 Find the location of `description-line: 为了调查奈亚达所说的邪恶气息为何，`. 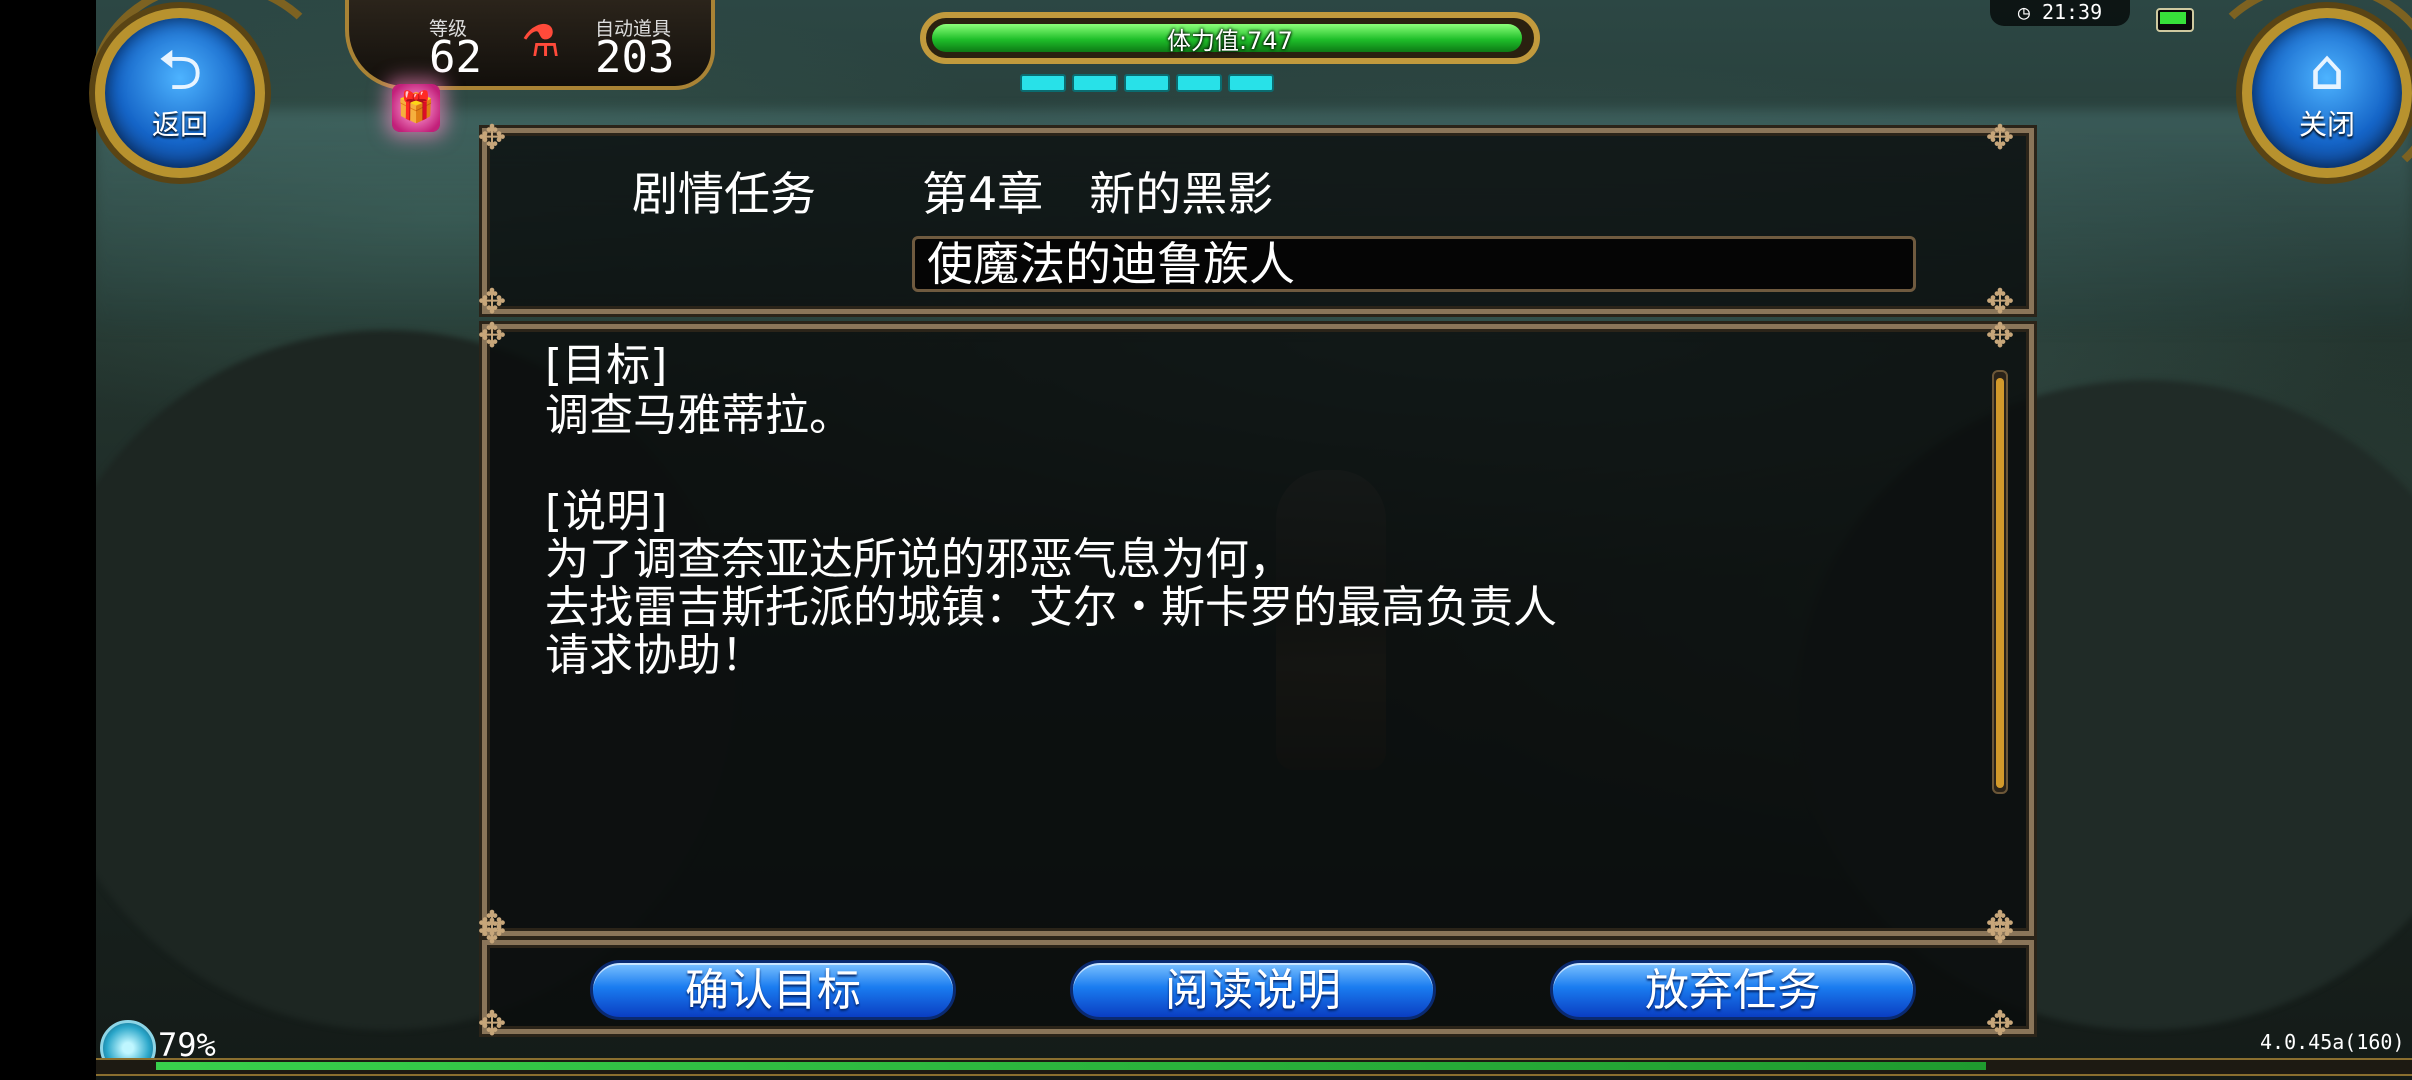

description-line: 为了调查奈亚达所说的邪恶气息为何， is located at coordinates (919, 559).